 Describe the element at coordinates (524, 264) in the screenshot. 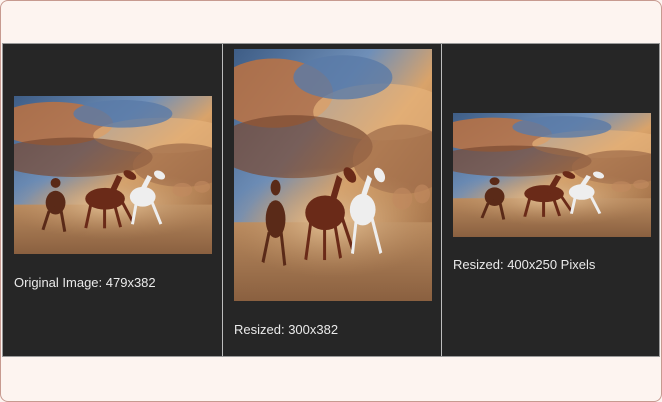

I see `image-caption-resized-400: Resized: 400x250 Pixels` at that location.